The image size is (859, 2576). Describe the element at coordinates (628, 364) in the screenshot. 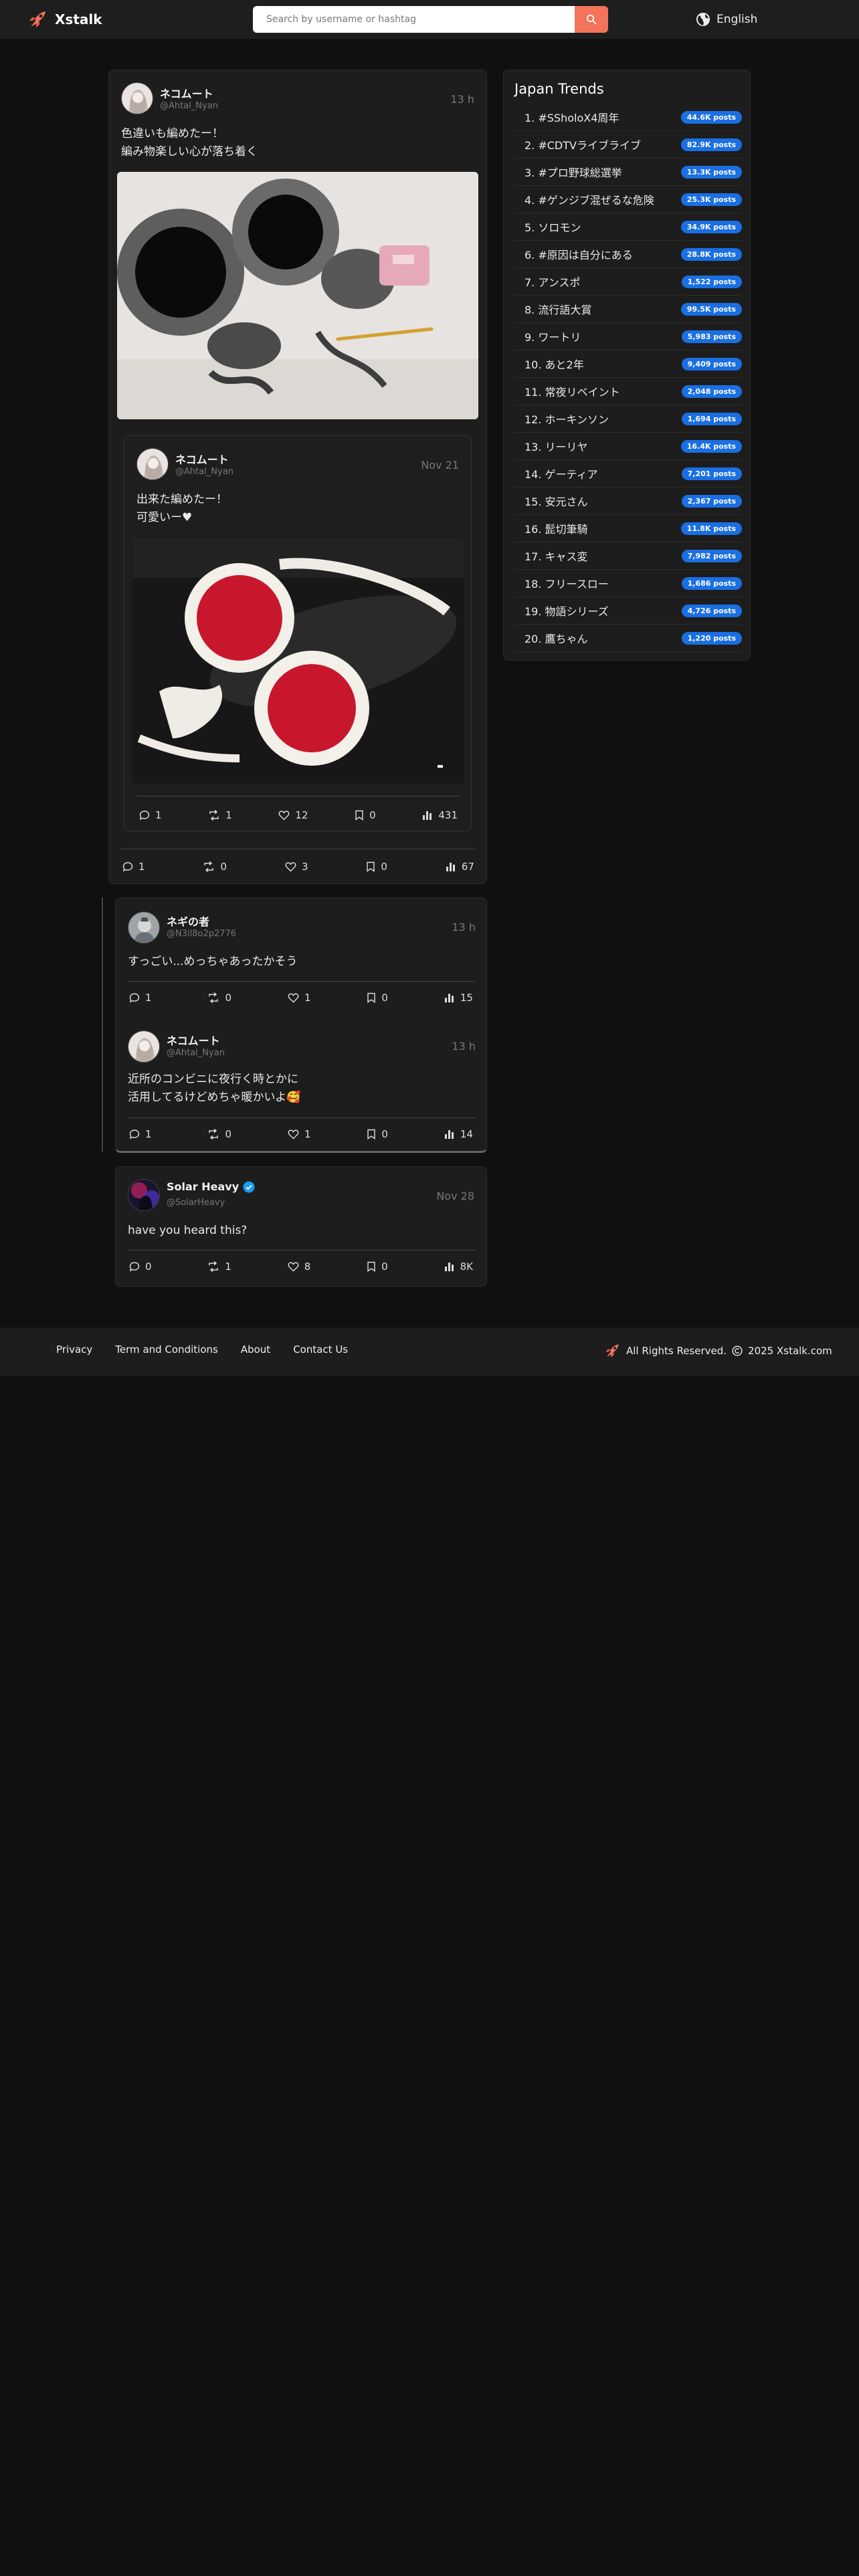

I see `trend-item: 10. あと2年 9,409 posts` at that location.